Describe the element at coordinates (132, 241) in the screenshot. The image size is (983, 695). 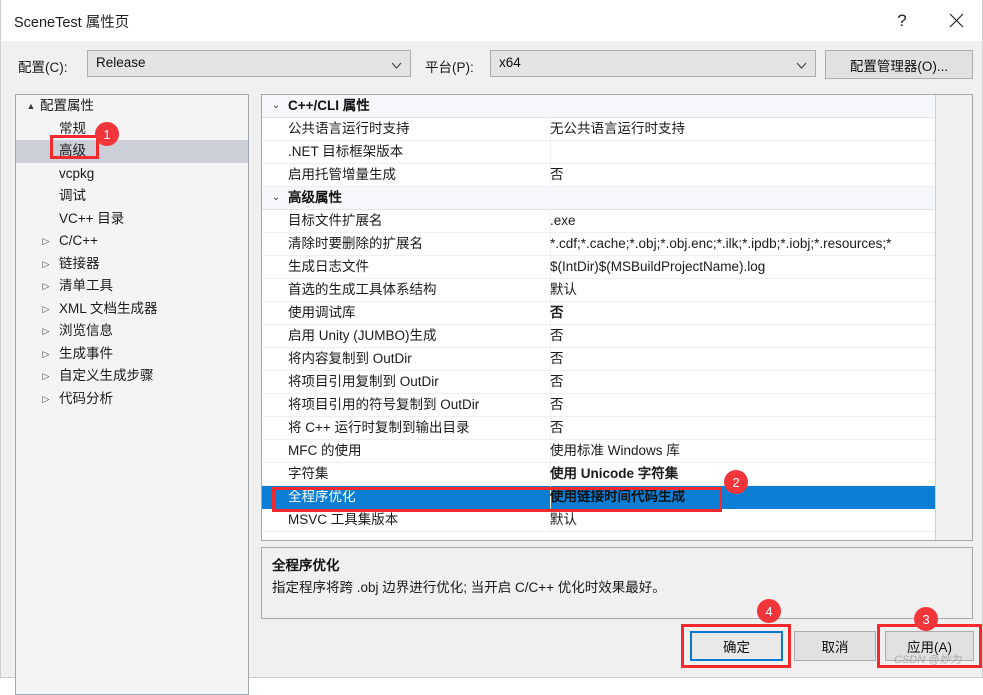
I see `tree-item-6: ▷ C/C++` at that location.